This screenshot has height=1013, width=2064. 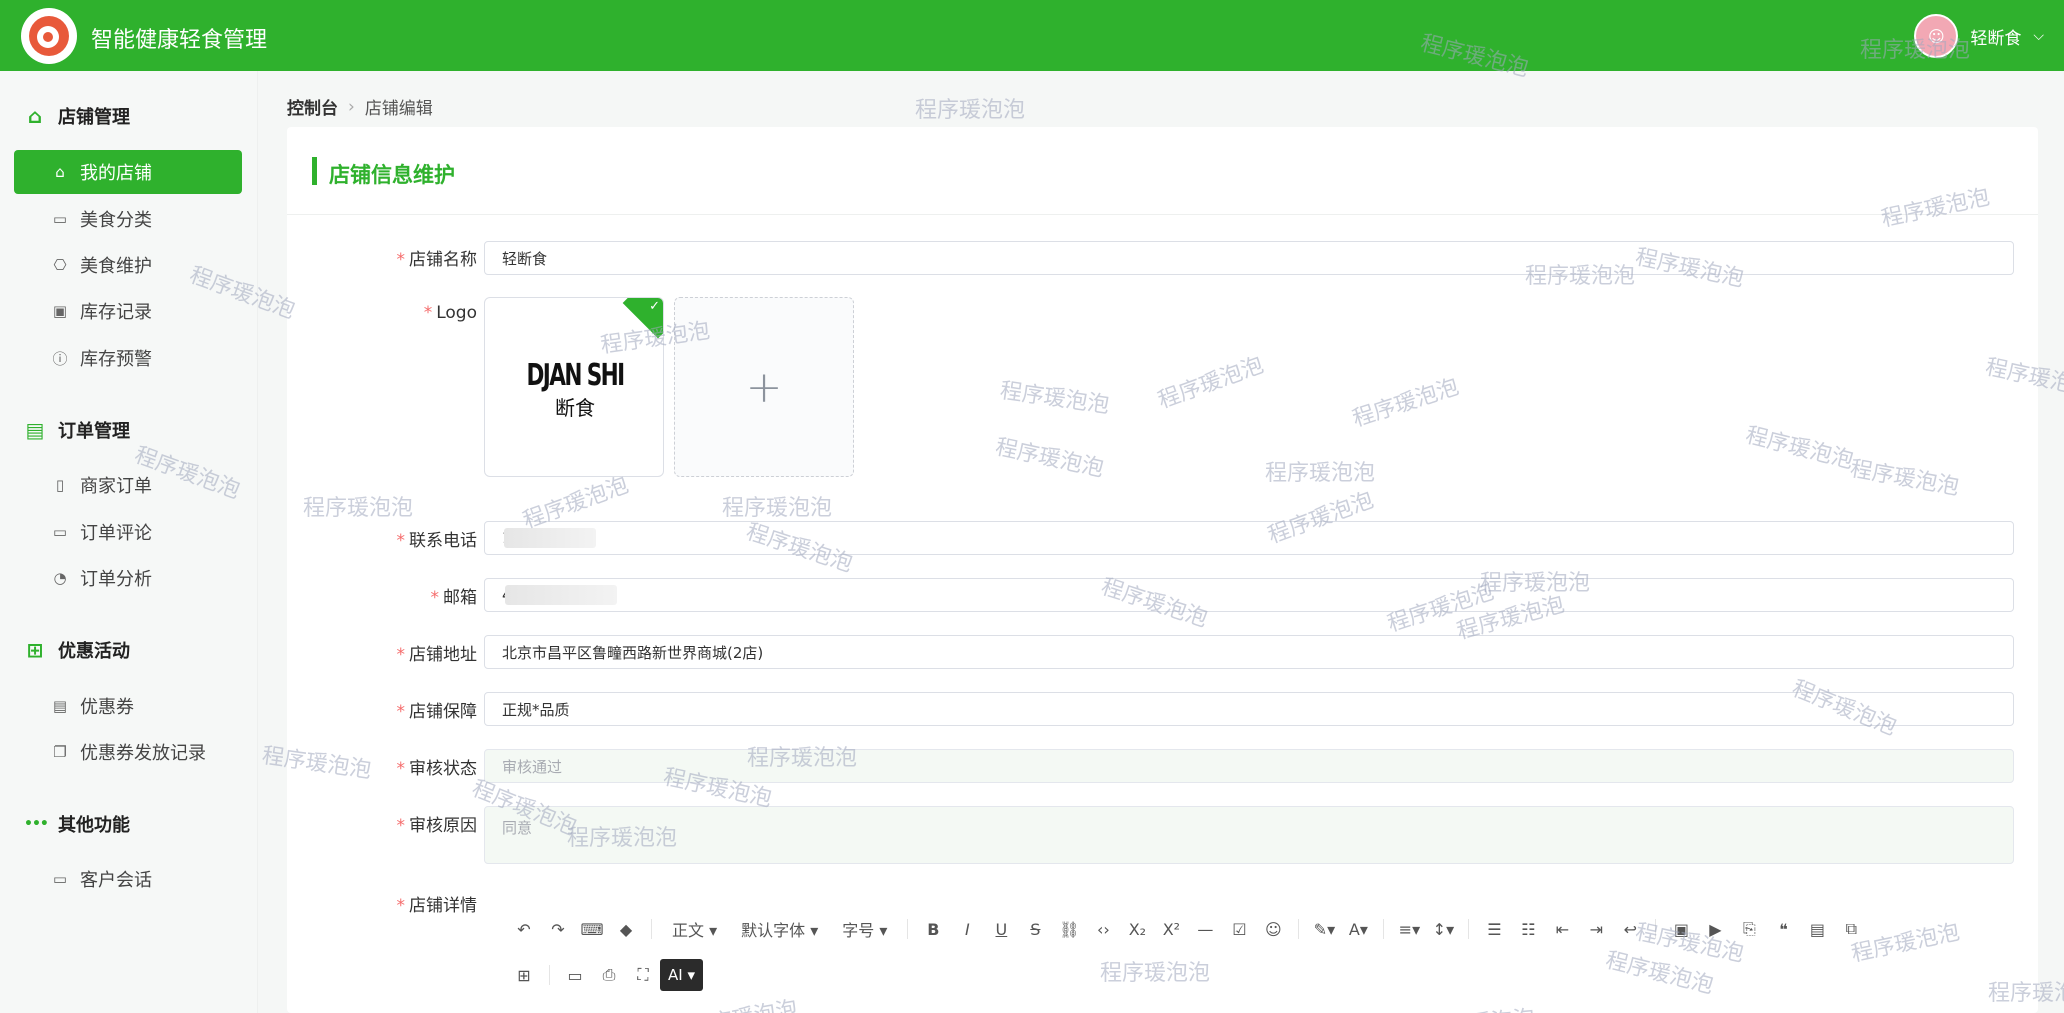 I want to click on indent-icon: ⇥, so click(x=1596, y=929).